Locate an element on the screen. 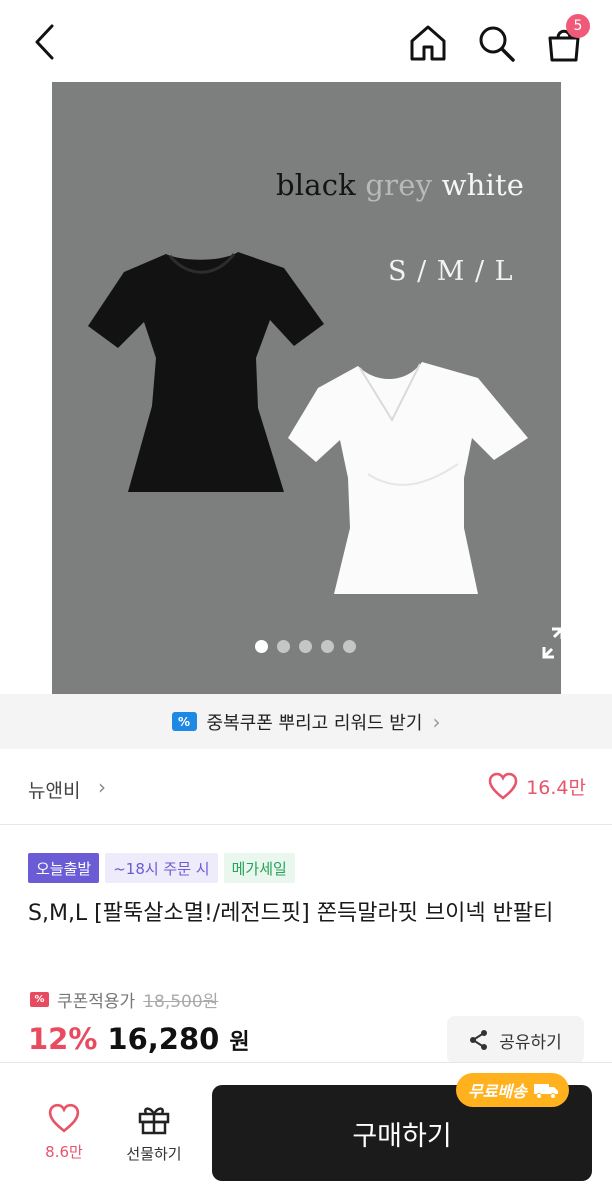 The height and width of the screenshot is (1200, 612). size-caption: S / M / L is located at coordinates (451, 271).